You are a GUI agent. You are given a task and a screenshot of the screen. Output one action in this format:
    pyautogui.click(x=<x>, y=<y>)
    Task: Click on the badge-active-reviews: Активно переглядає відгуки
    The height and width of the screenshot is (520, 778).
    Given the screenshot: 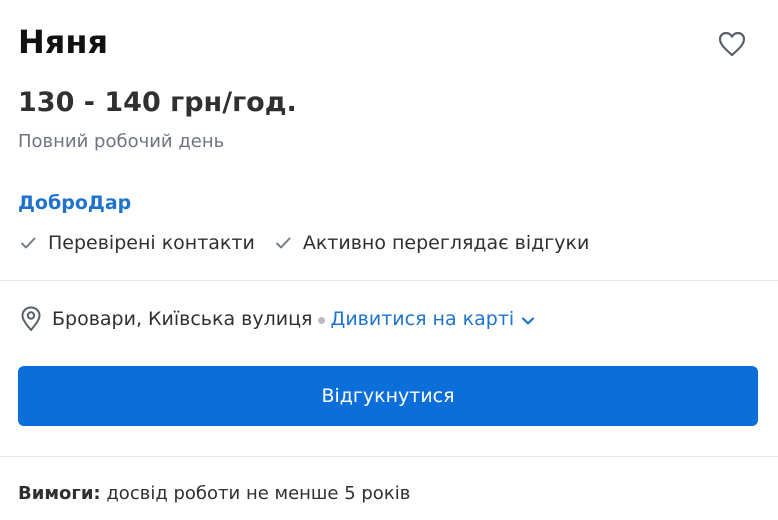 What is the action you would take?
    pyautogui.click(x=431, y=243)
    